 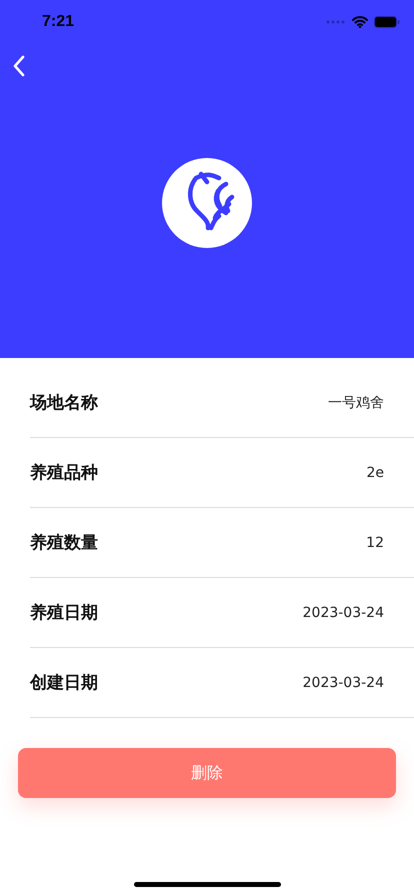 What do you see at coordinates (375, 542) in the screenshot?
I see `field-value: 12` at bounding box center [375, 542].